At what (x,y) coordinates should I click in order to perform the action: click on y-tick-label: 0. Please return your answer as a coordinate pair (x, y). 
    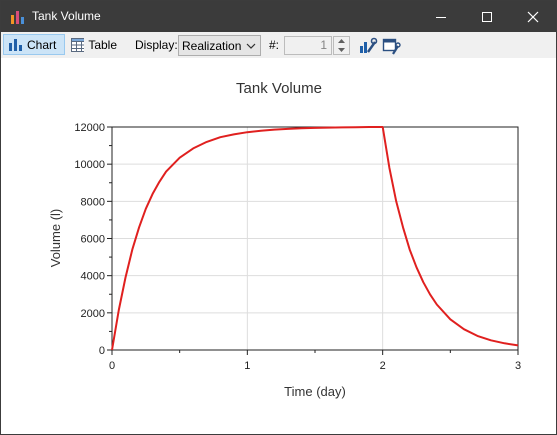
    Looking at the image, I should click on (102, 351).